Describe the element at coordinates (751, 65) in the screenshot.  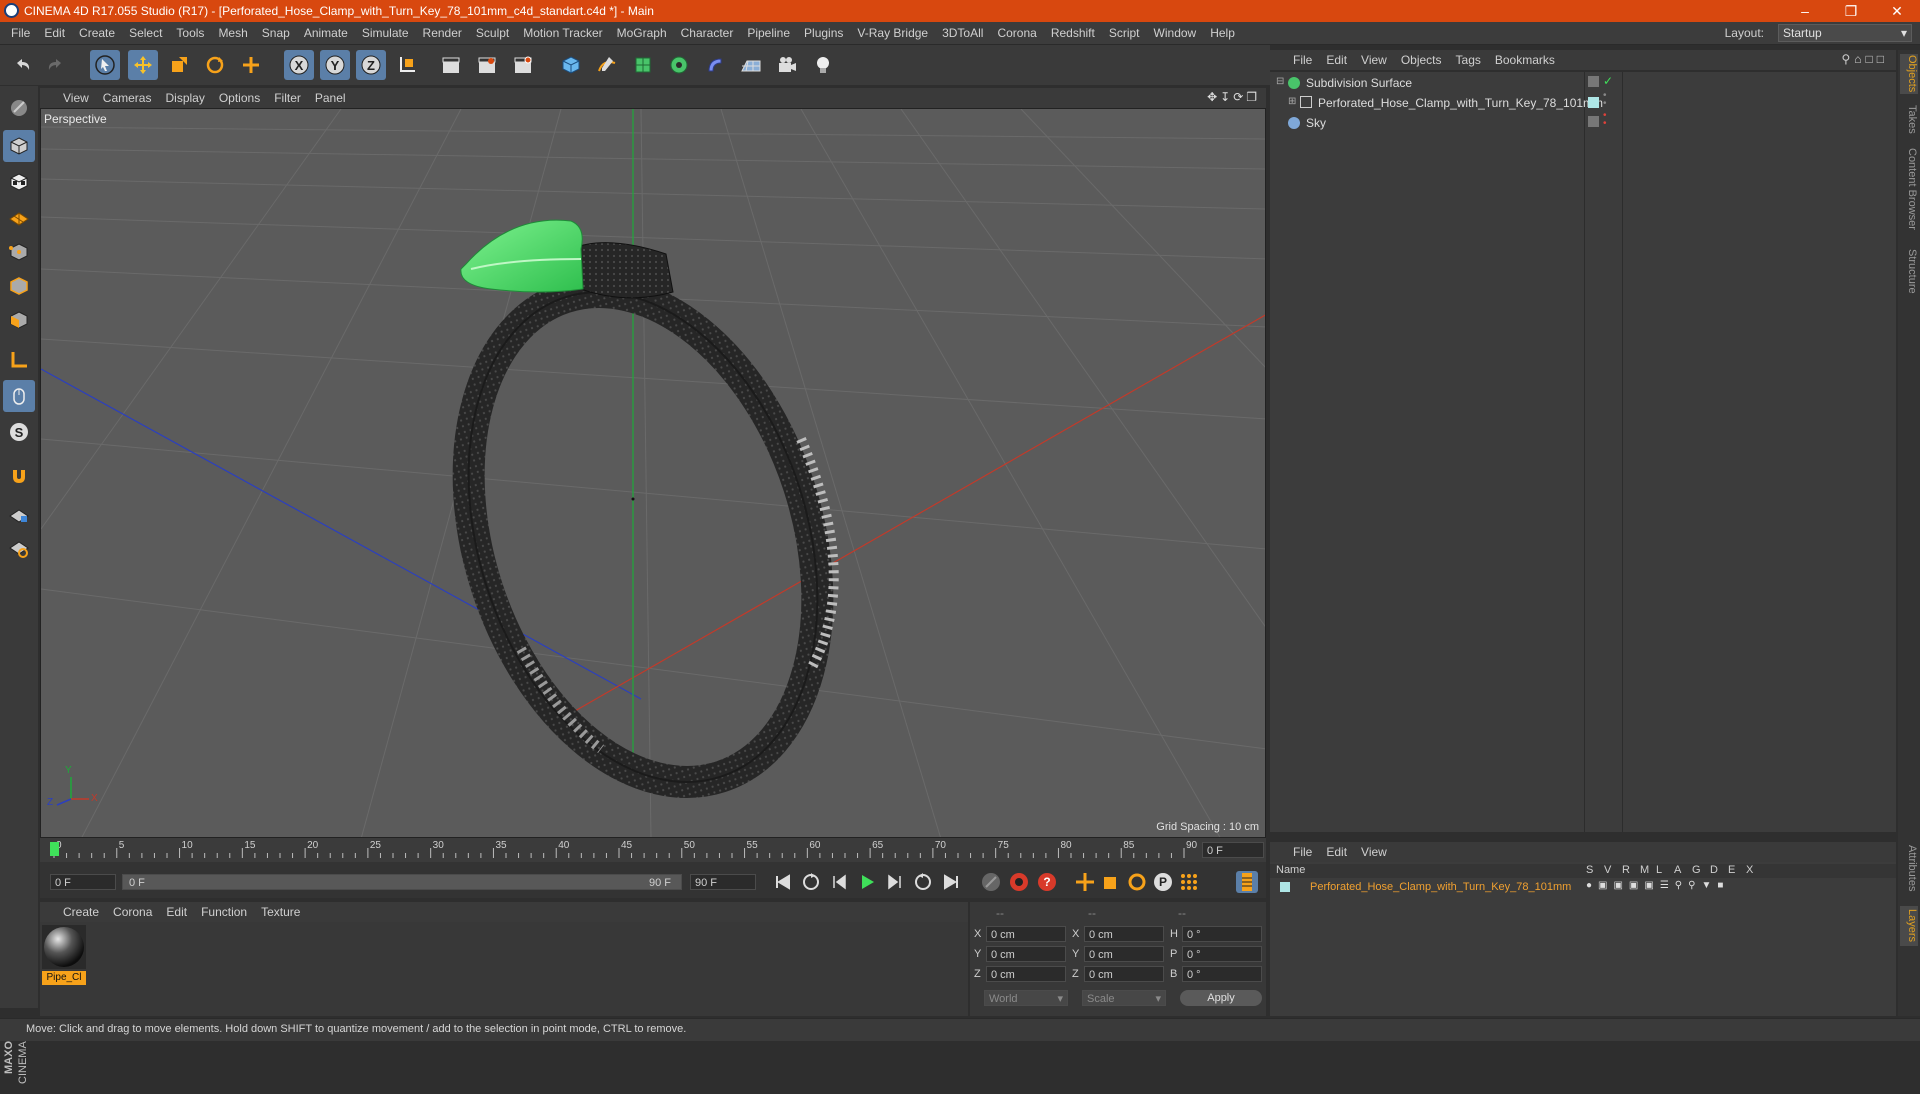
I see `floor-button` at that location.